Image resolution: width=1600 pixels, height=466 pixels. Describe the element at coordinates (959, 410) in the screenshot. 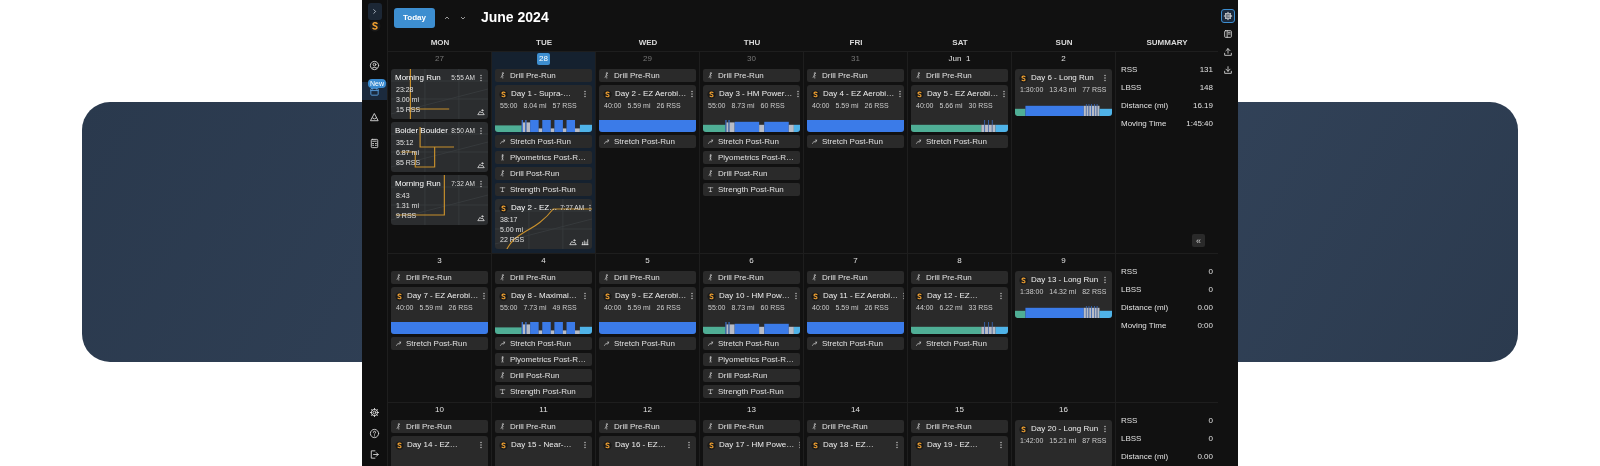

I see `date-label: 15` at that location.